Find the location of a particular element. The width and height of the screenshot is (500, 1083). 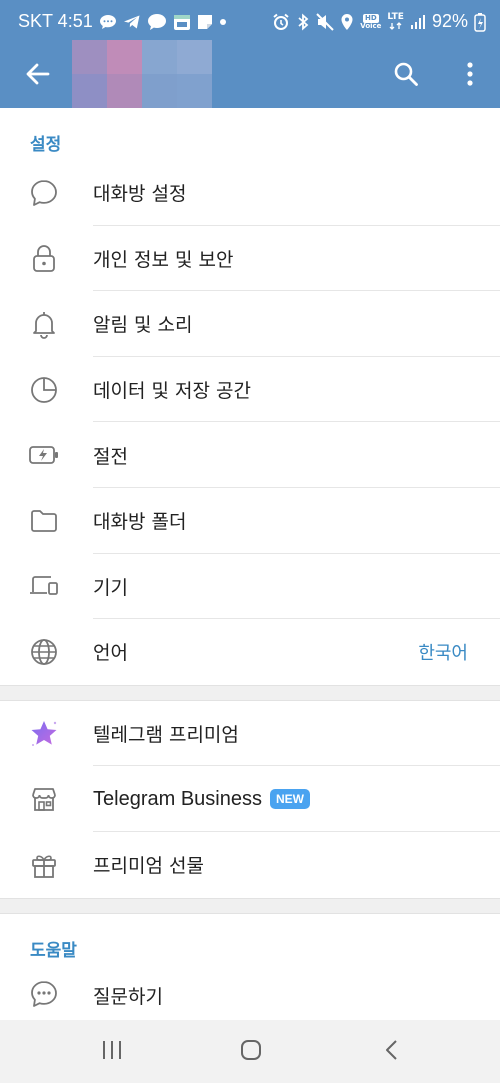

recent-apps-button is located at coordinates (112, 1052).